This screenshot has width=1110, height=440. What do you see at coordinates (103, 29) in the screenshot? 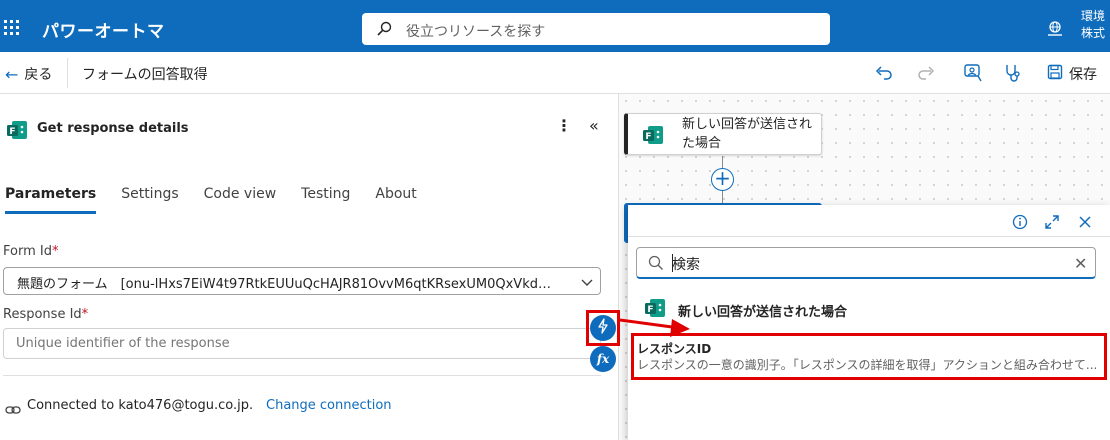
I see `app-title: パワーオートマ` at bounding box center [103, 29].